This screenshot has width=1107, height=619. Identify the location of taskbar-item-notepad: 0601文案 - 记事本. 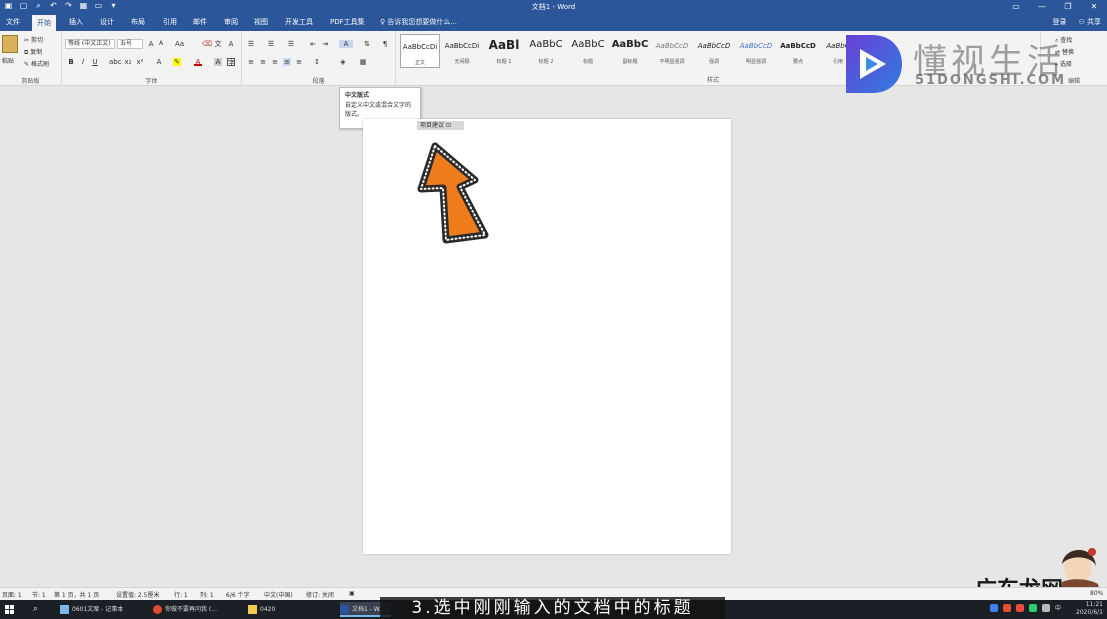
(91, 609).